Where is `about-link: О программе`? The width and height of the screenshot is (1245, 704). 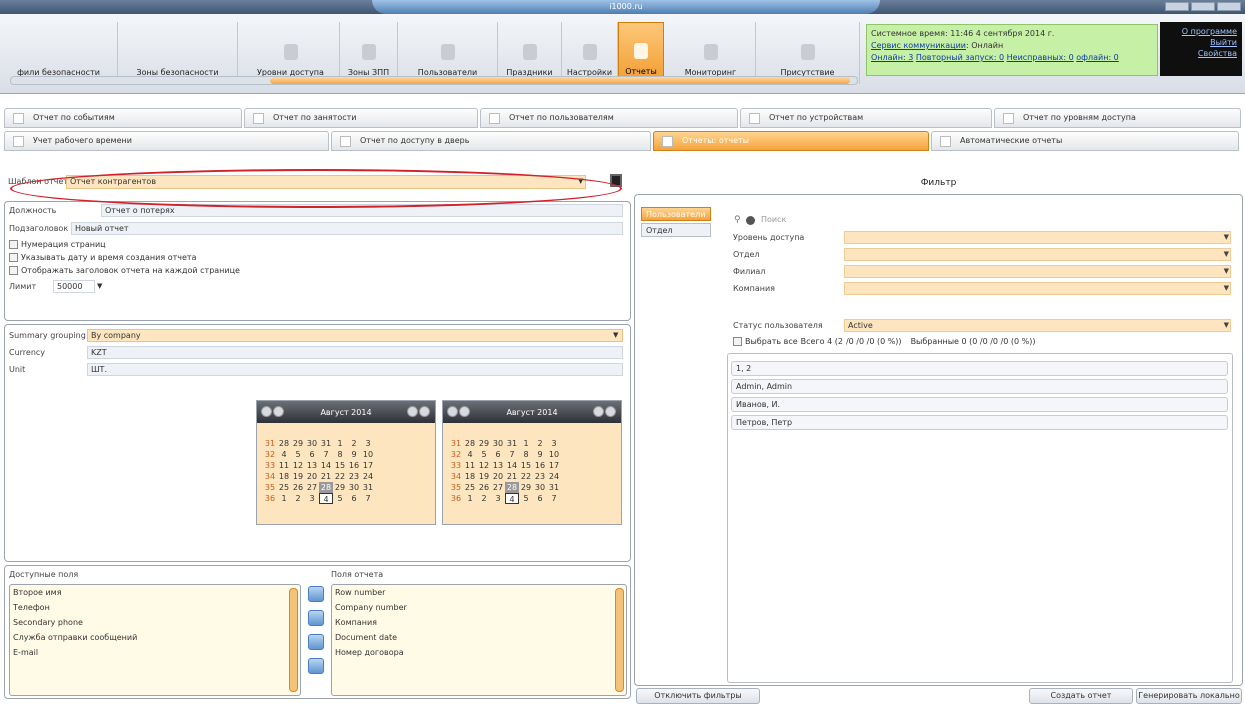
about-link: О программе is located at coordinates (1201, 31).